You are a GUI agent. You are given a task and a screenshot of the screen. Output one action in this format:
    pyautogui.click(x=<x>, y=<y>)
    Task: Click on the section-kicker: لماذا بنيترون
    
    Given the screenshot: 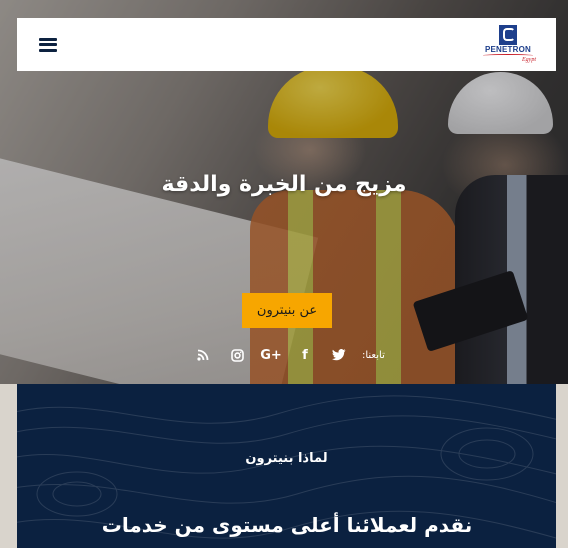 What is the action you would take?
    pyautogui.click(x=286, y=458)
    